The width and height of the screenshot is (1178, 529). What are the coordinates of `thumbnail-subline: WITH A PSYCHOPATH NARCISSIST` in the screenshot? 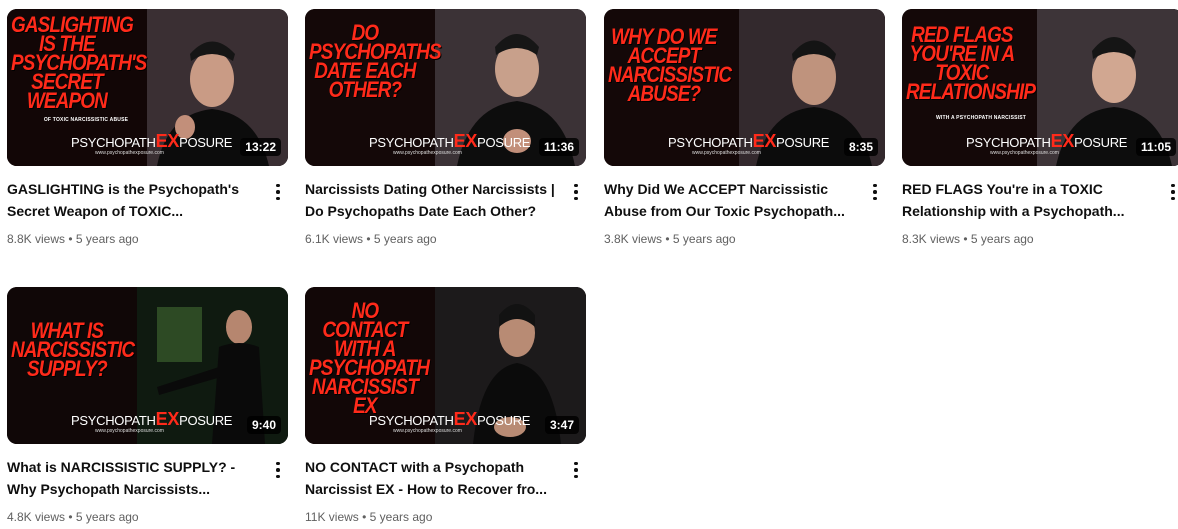 It's located at (981, 118).